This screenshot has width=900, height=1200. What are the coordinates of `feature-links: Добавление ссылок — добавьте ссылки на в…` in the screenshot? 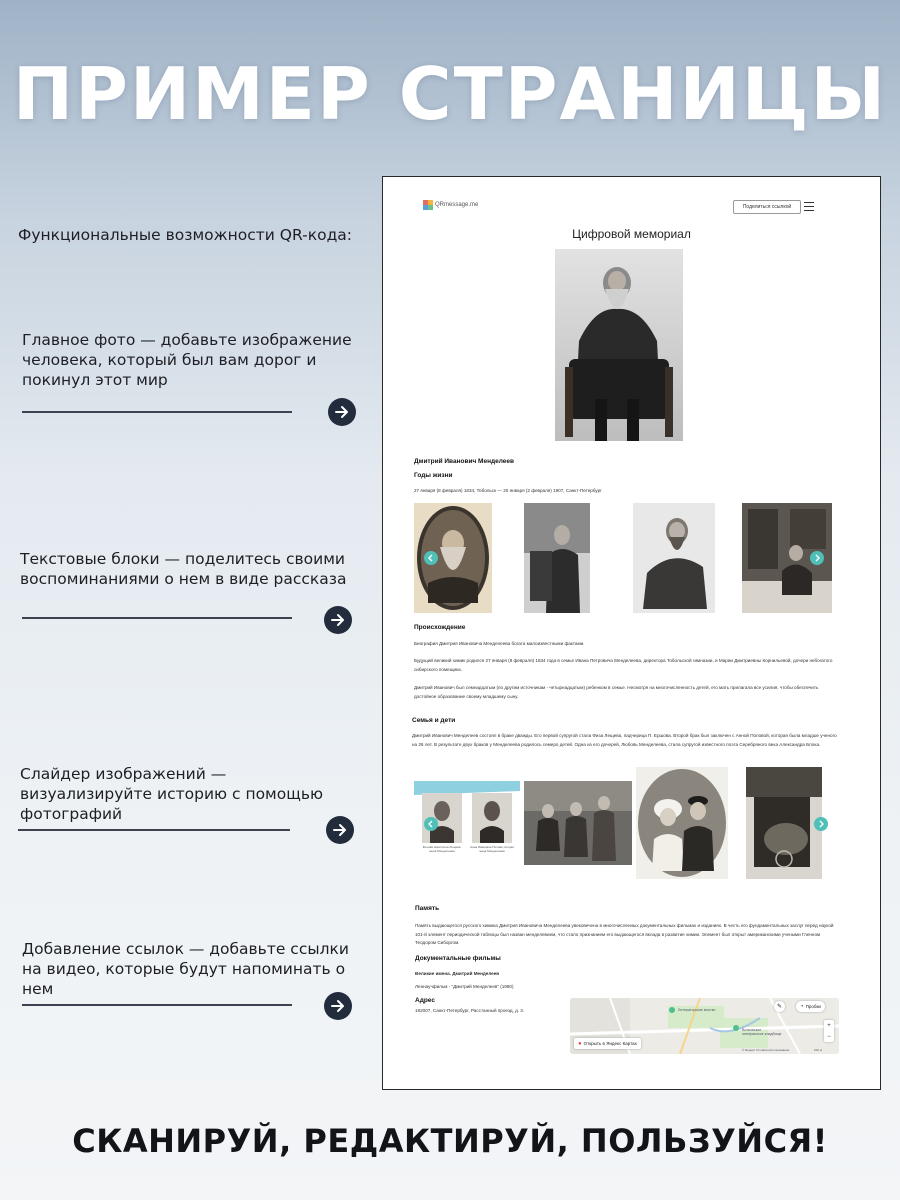 It's located at (190, 969).